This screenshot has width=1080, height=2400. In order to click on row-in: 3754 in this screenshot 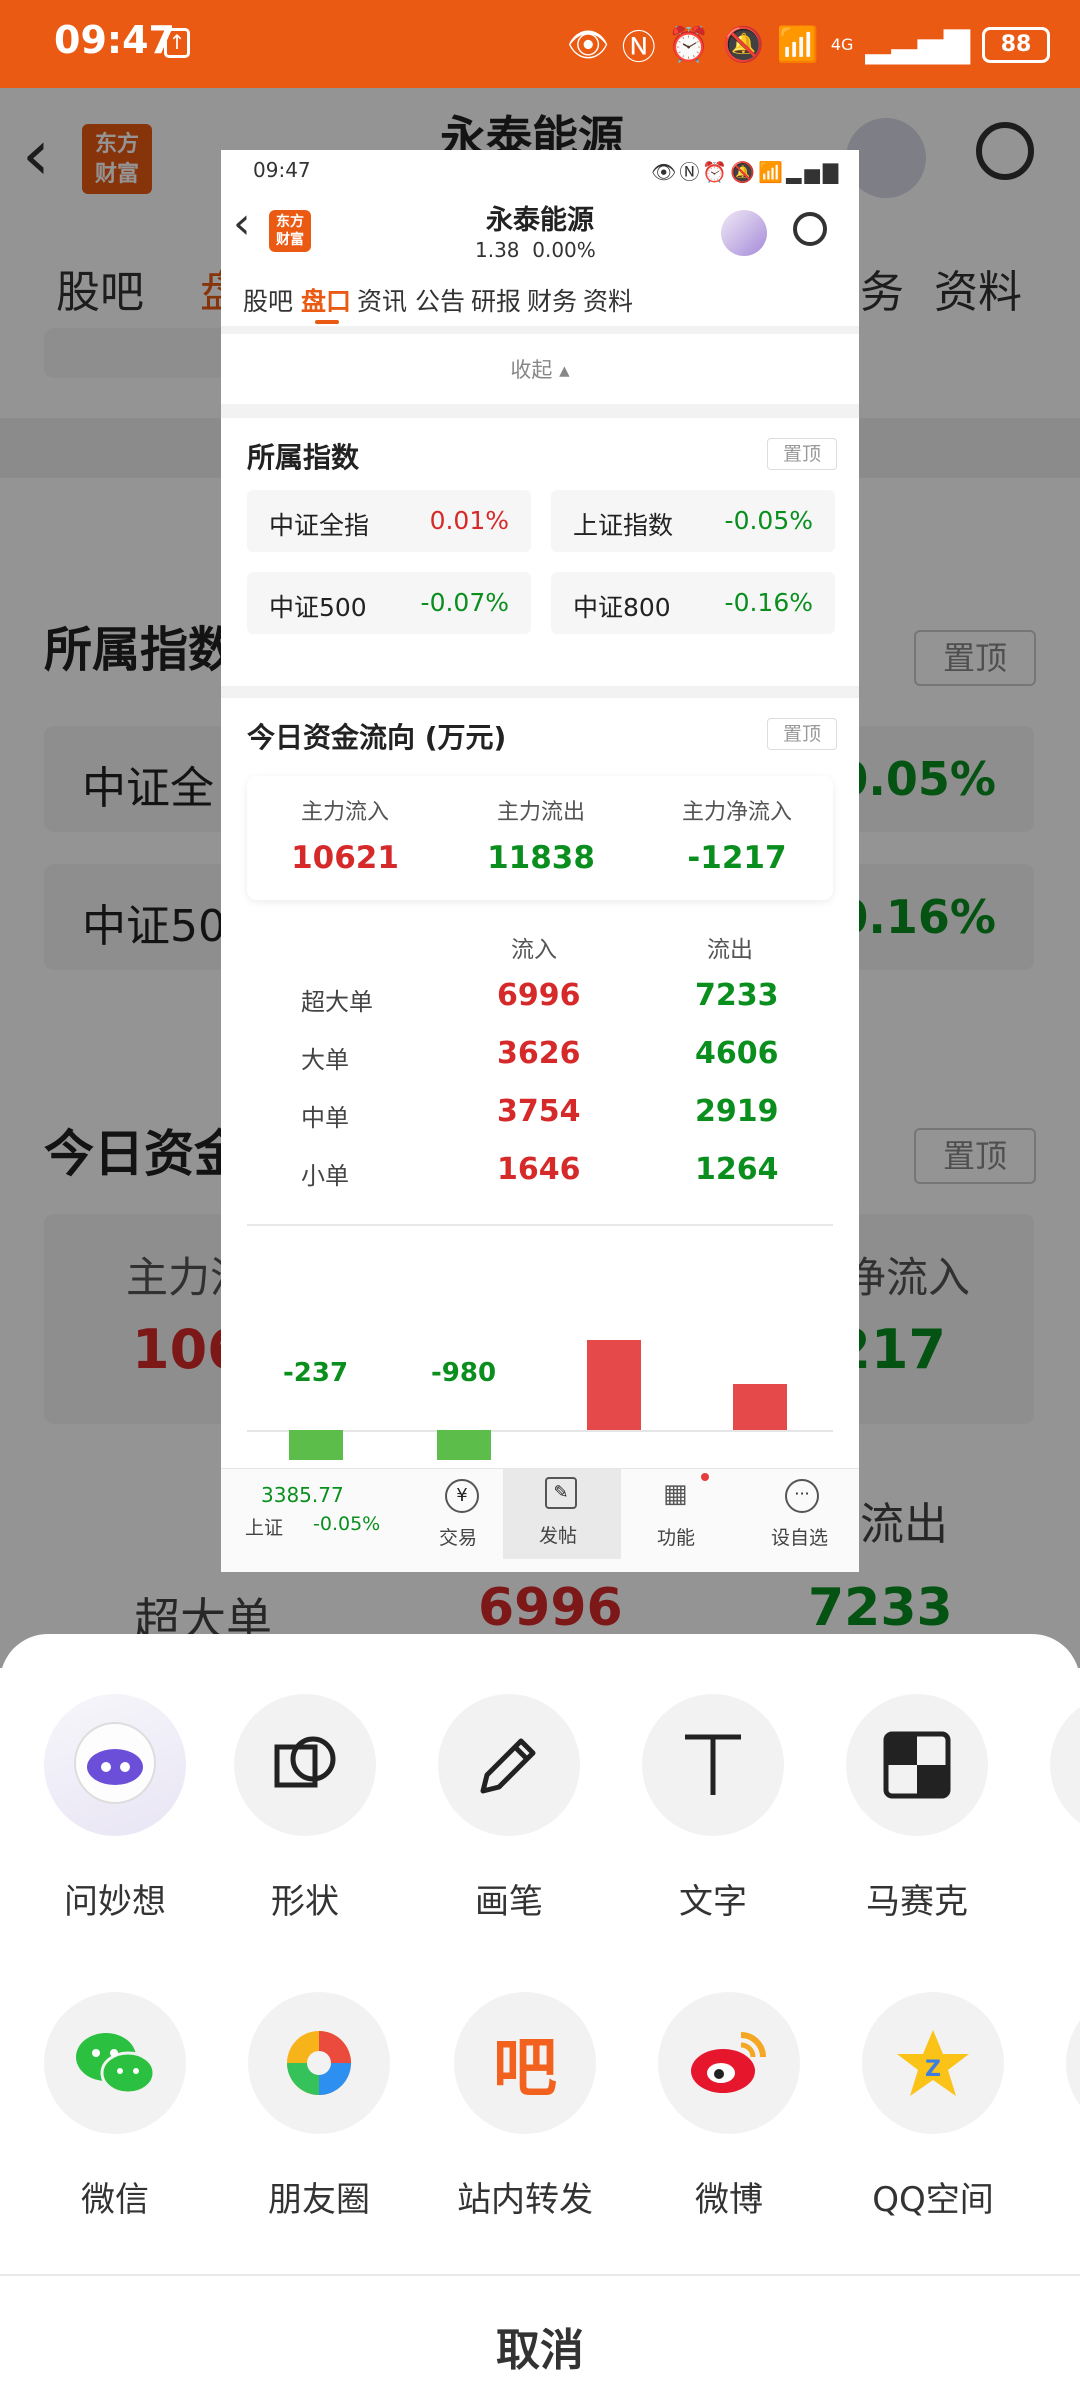, I will do `click(539, 1111)`.